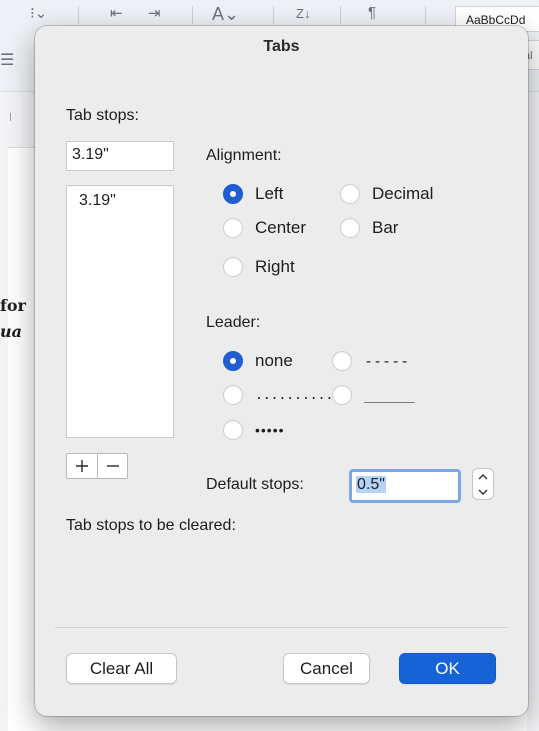 This screenshot has height=731, width=539. I want to click on alignment-right-radio: Right, so click(259, 267).